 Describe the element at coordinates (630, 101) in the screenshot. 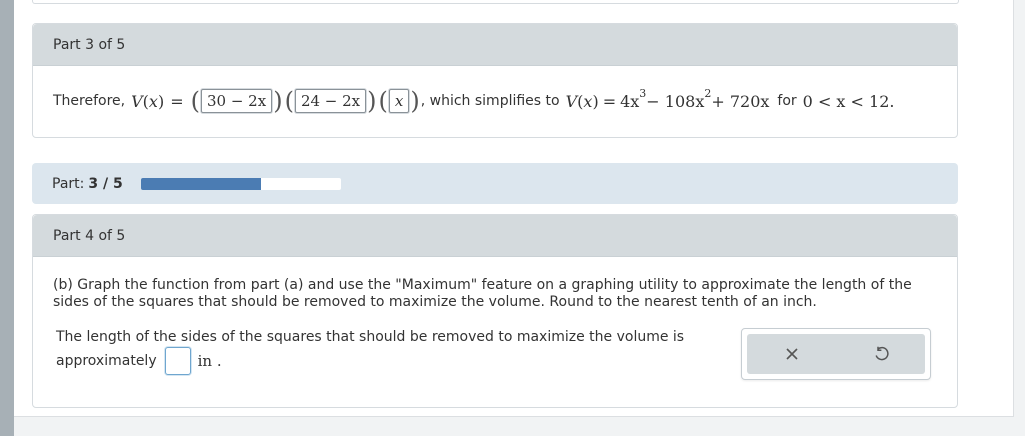

I see `rhs-term-1: 4x` at that location.